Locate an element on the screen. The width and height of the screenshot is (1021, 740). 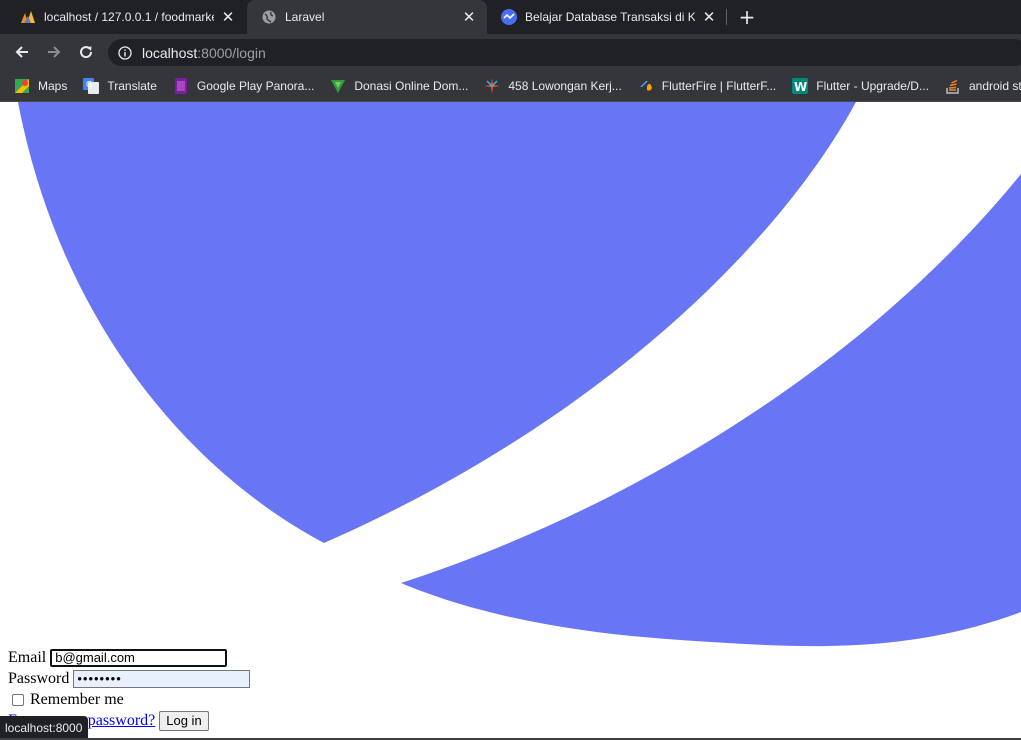
new-tab-button: + is located at coordinates (747, 17).